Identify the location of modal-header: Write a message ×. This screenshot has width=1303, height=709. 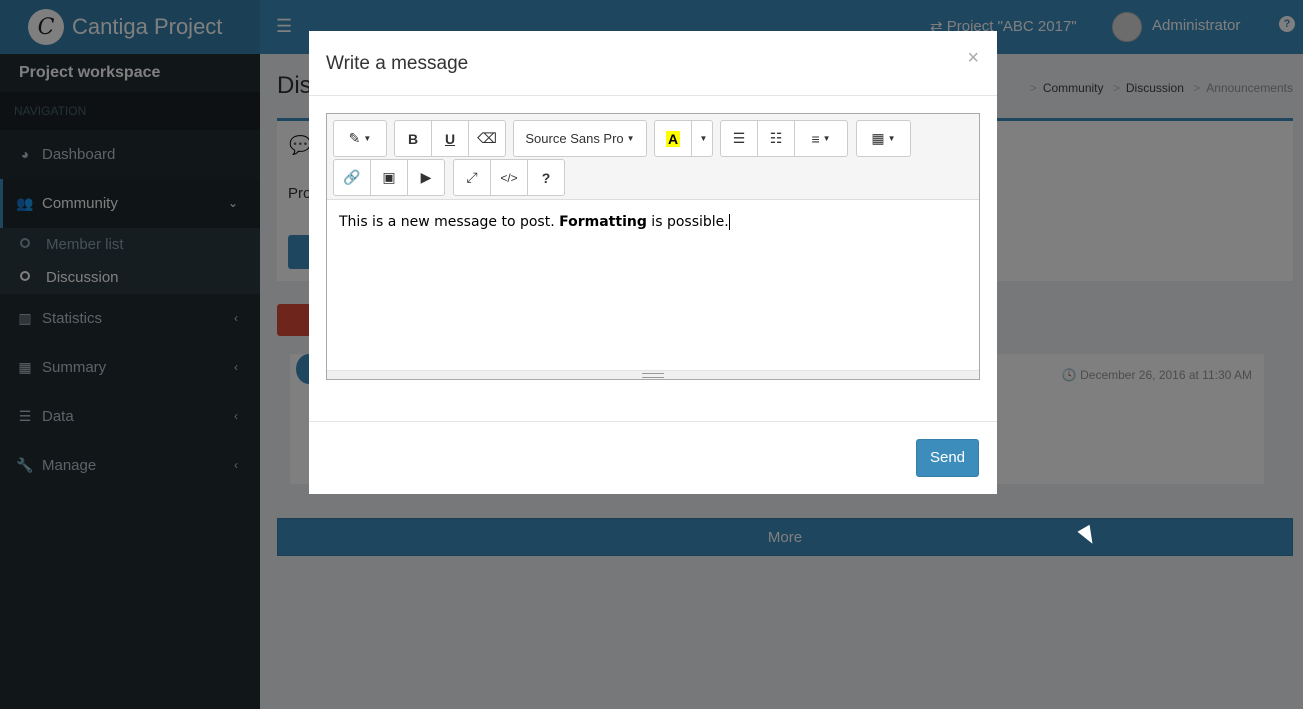
(653, 63).